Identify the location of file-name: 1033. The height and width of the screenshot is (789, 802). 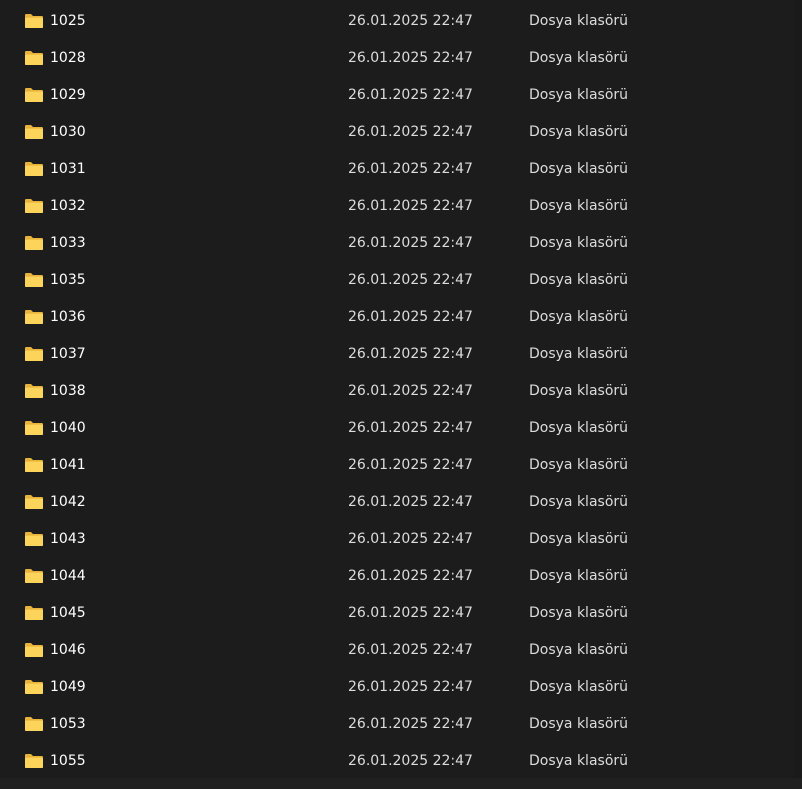
(68, 243).